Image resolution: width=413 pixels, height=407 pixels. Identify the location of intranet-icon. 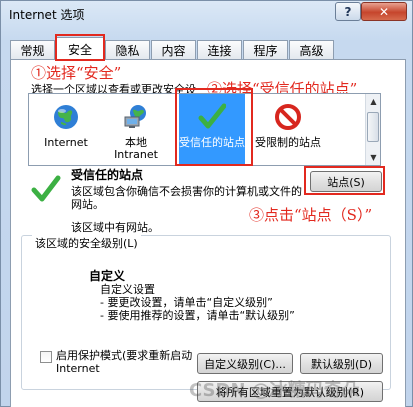
(135, 116).